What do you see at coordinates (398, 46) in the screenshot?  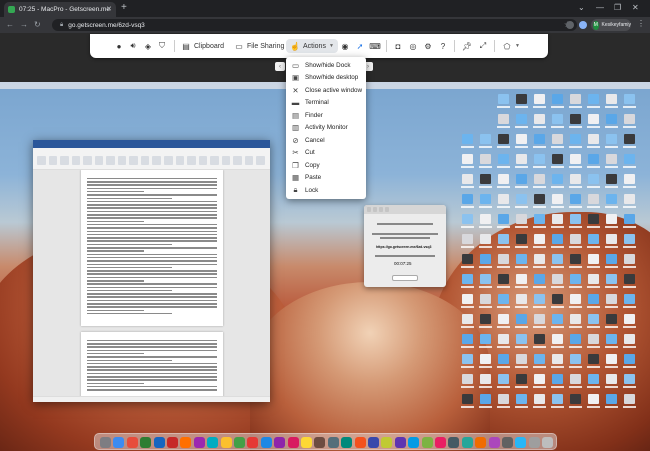 I see `camera-icon: ◘` at bounding box center [398, 46].